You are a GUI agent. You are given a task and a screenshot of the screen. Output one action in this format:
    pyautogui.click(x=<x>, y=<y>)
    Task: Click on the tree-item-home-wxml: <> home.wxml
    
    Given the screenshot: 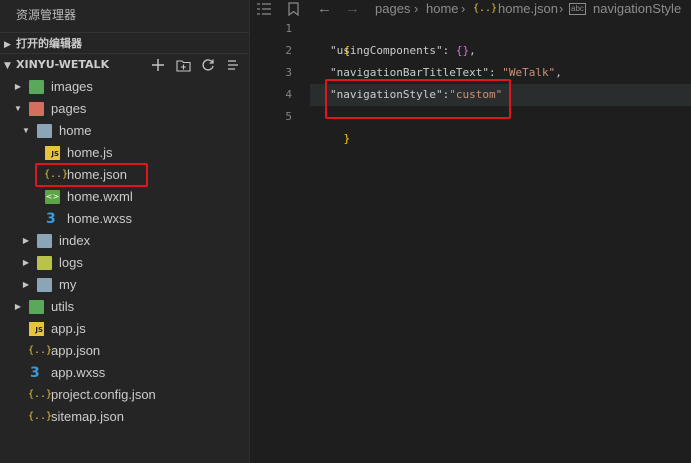 What is the action you would take?
    pyautogui.click(x=124, y=197)
    